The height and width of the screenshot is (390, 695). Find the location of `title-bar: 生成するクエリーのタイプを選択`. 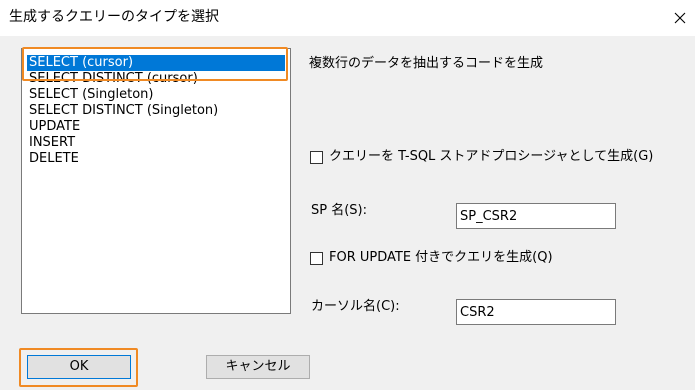

title-bar: 生成するクエリーのタイプを選択 is located at coordinates (347, 18).